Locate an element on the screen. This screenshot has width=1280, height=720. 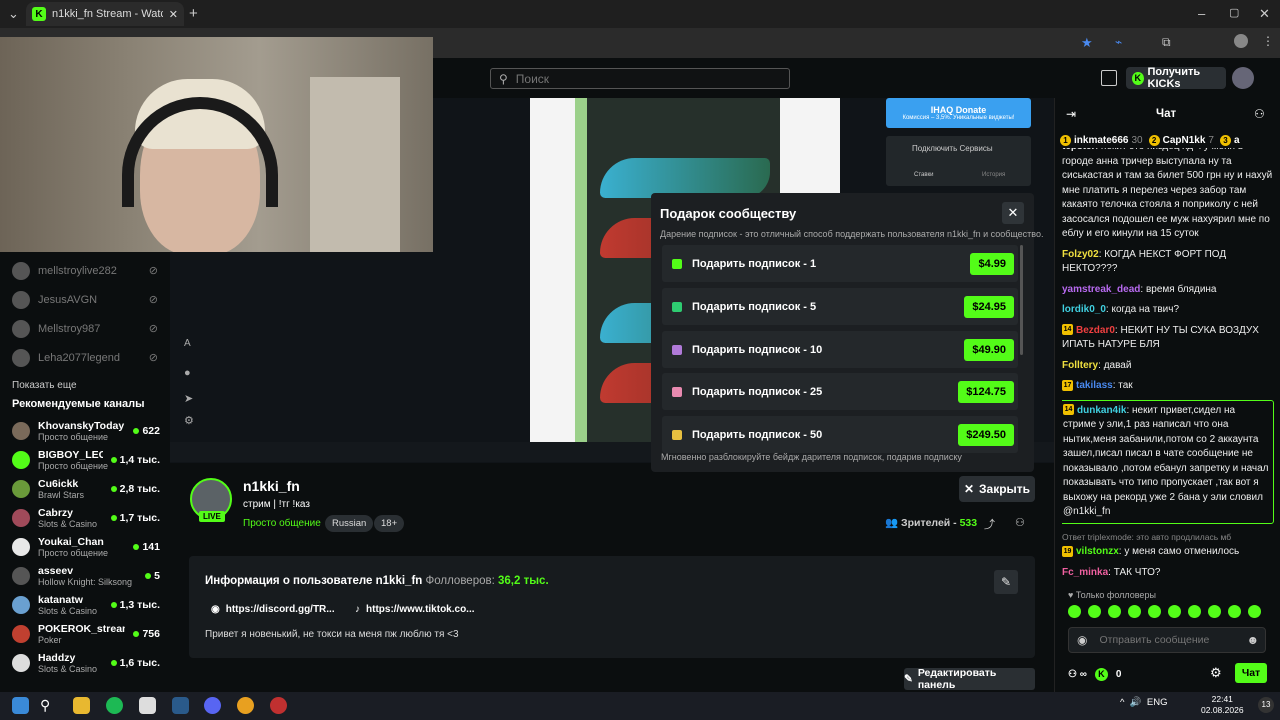
modal-close-button: ✕ is located at coordinates (1013, 213).